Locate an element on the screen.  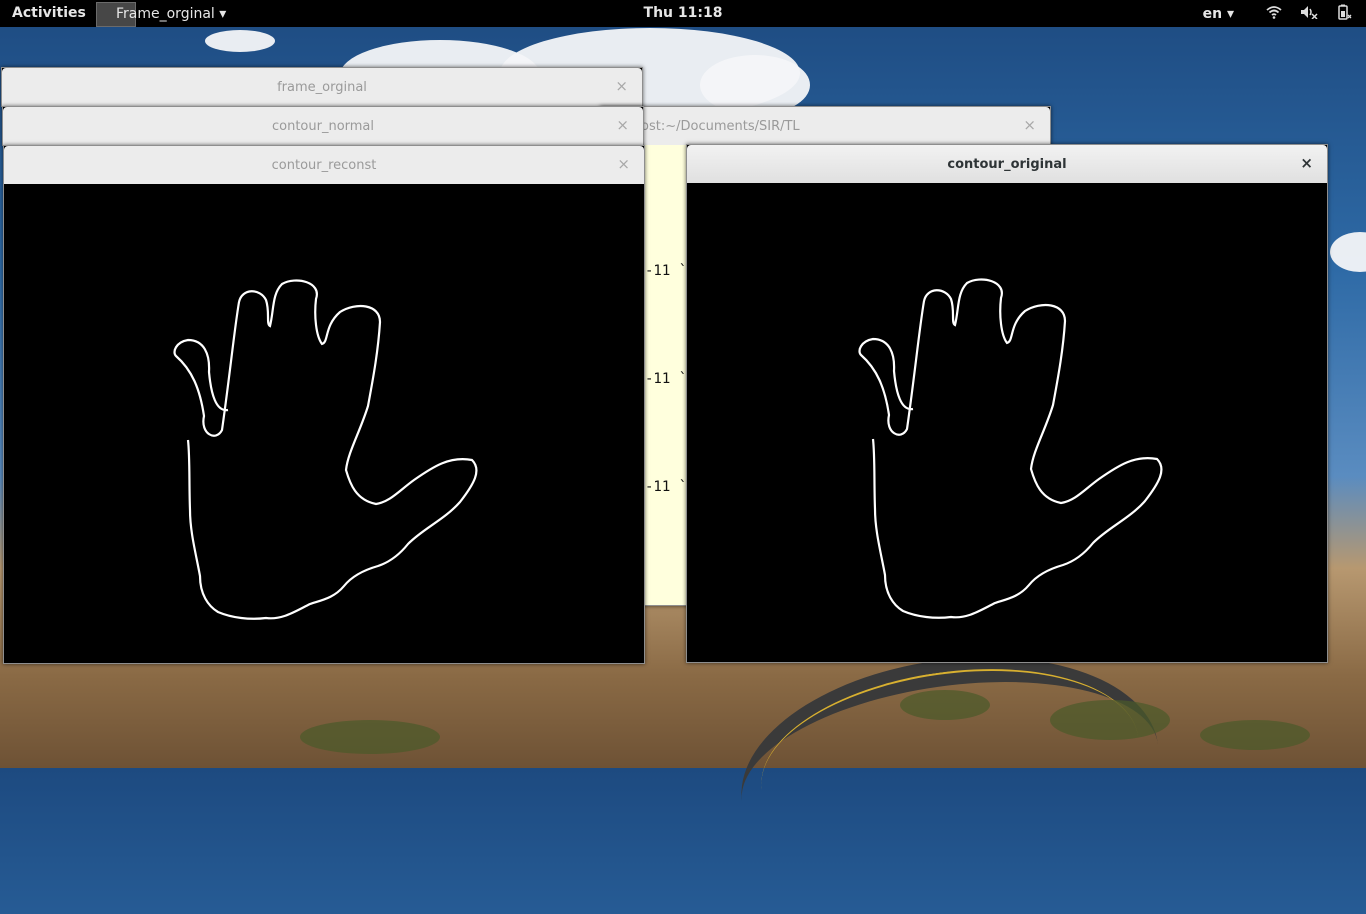
window-title: contour_normal is located at coordinates (323, 126).